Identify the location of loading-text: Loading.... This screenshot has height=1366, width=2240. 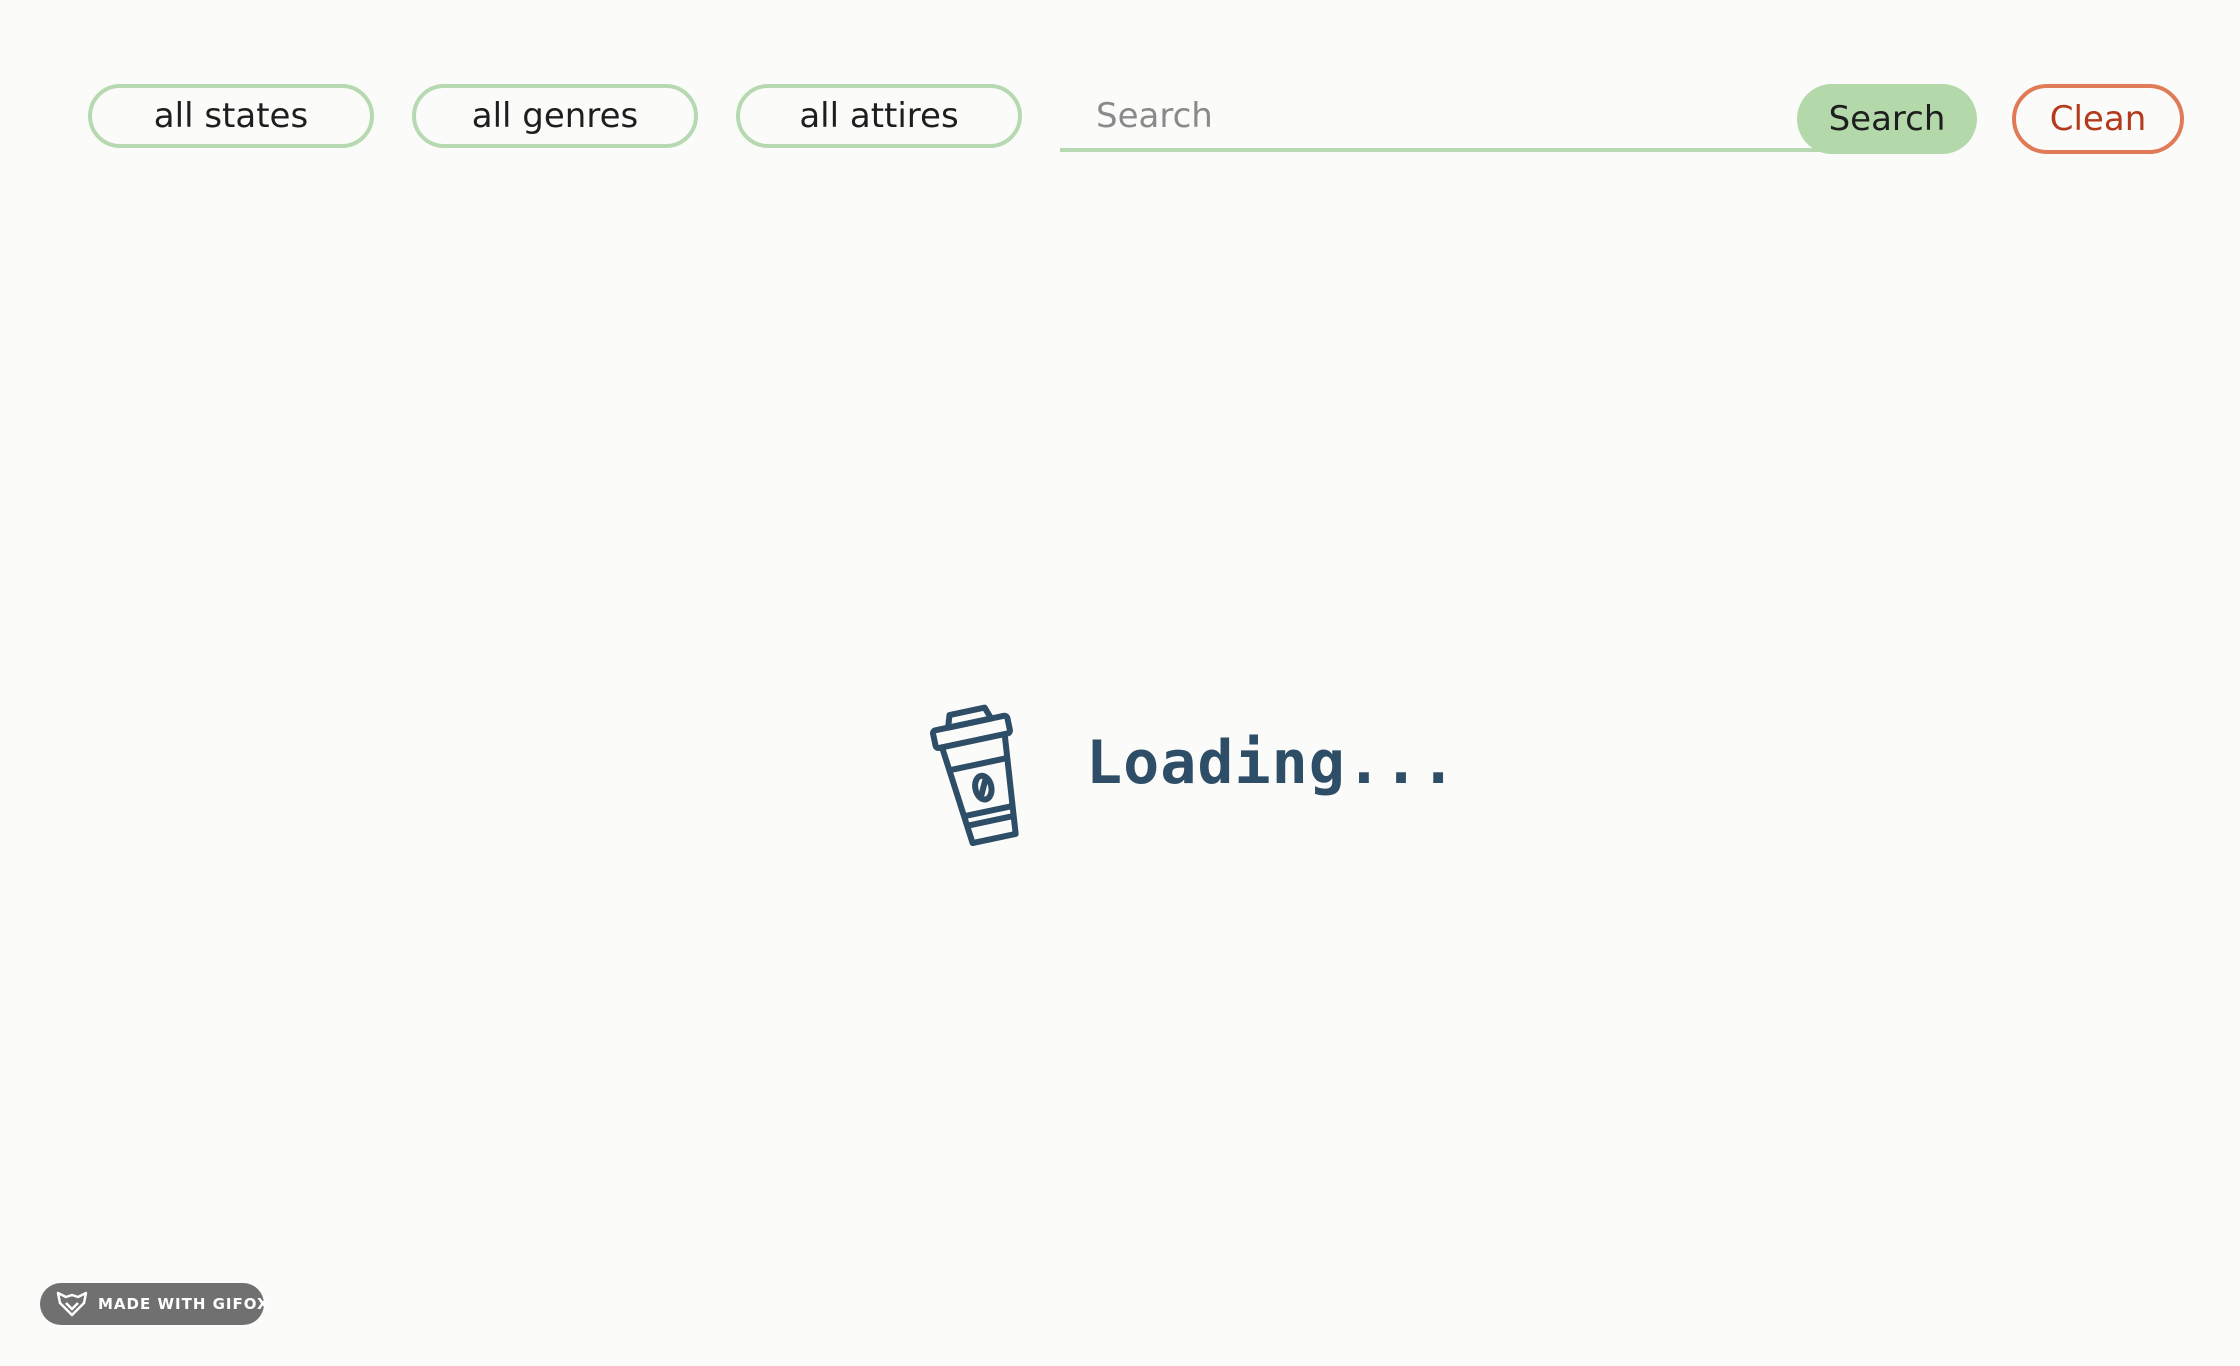
(1272, 763).